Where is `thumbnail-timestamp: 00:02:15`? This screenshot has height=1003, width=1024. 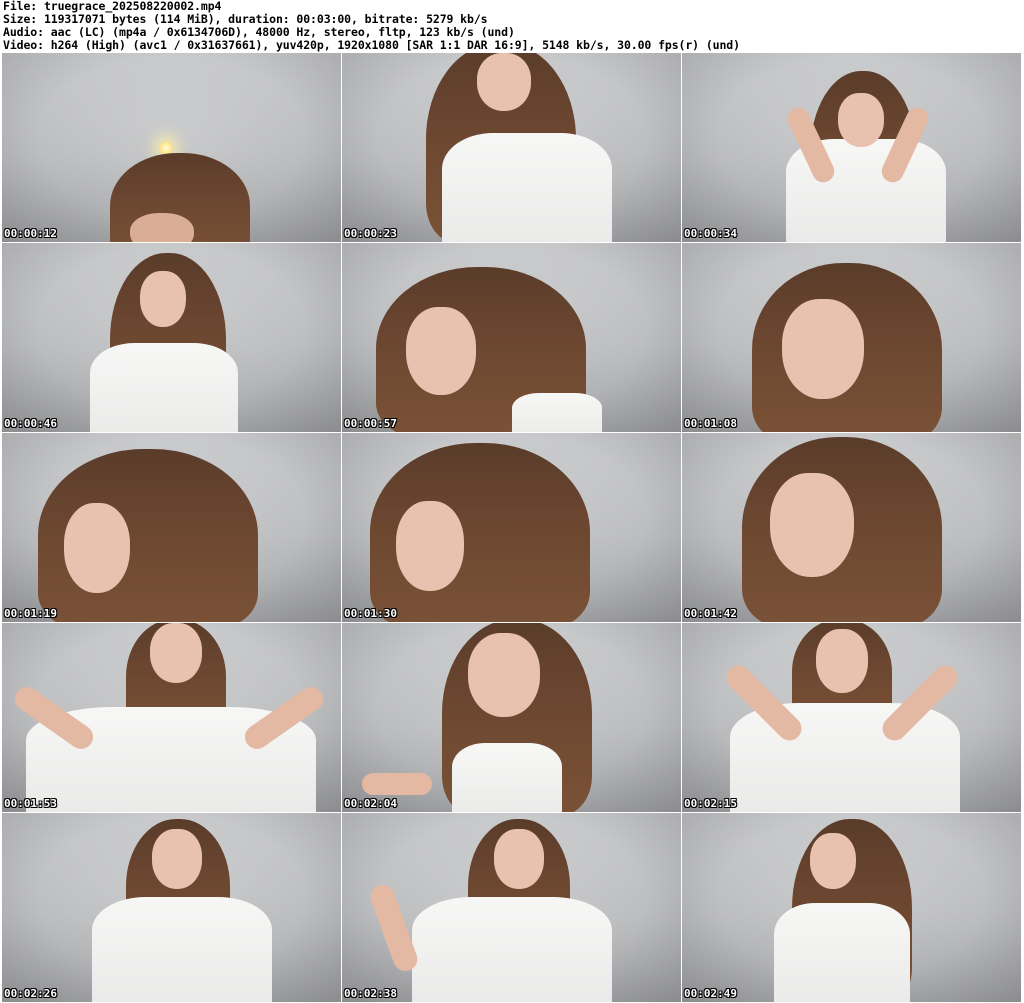 thumbnail-timestamp: 00:02:15 is located at coordinates (710, 803).